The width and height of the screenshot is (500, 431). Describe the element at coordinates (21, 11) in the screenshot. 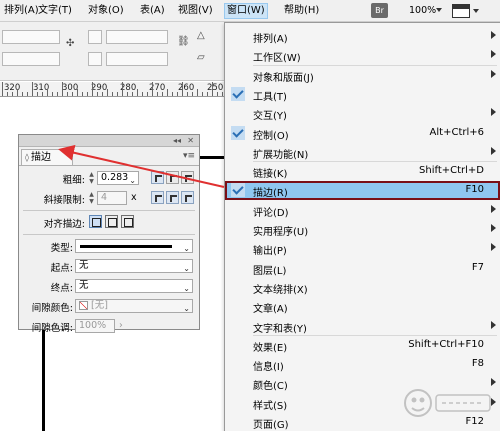

I see `menu-arrange: 排列(A)` at that location.